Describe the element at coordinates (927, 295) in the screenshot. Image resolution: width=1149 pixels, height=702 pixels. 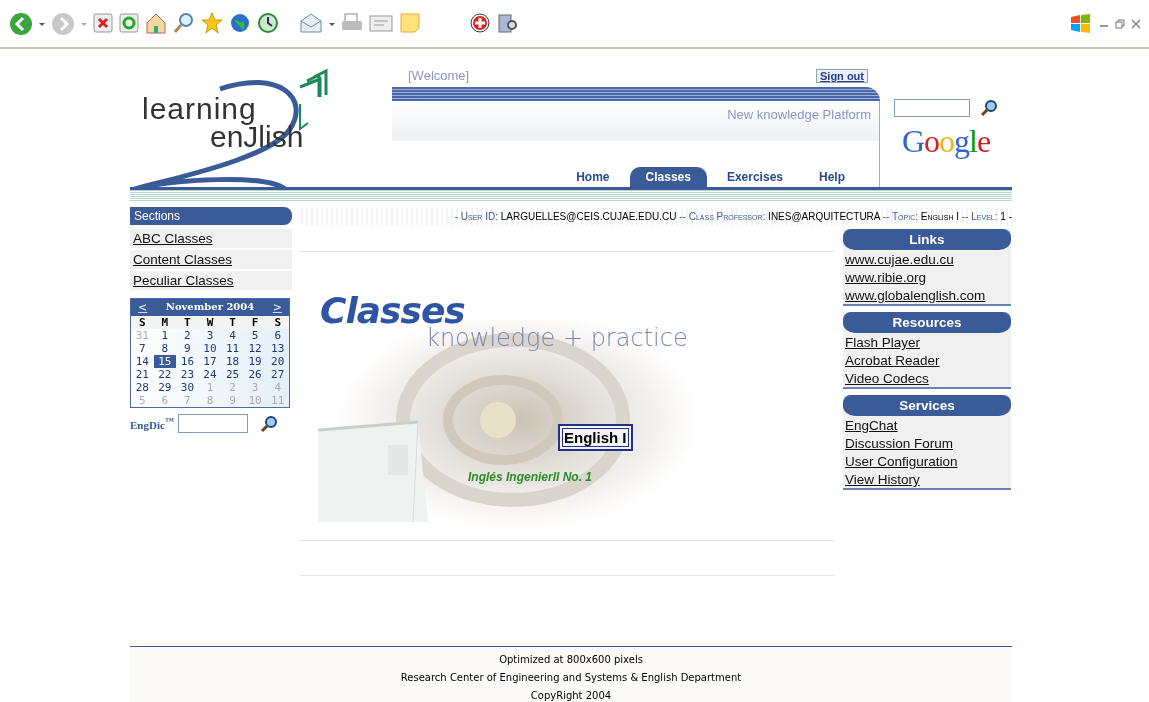
I see `sidebar-link: www.globalenglish.com` at that location.